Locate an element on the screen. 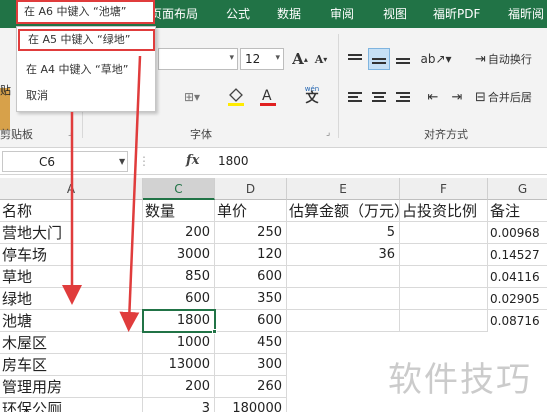 The image size is (547, 412). cell-d6: 600 is located at coordinates (251, 321).